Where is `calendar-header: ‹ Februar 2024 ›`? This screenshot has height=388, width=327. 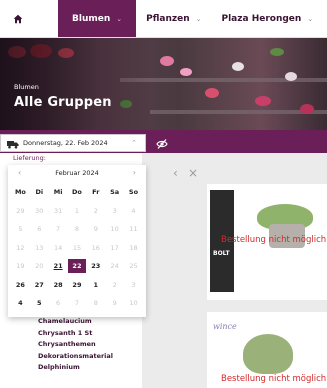 calendar-header: ‹ Februar 2024 › is located at coordinates (77, 174).